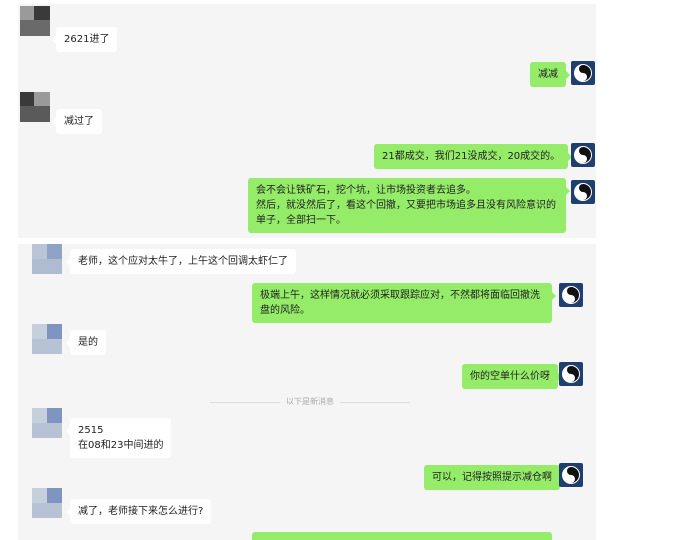 This screenshot has width=673, height=540. Describe the element at coordinates (118, 438) in the screenshot. I see `message-bubble: 2515 在08和23中间进的` at that location.